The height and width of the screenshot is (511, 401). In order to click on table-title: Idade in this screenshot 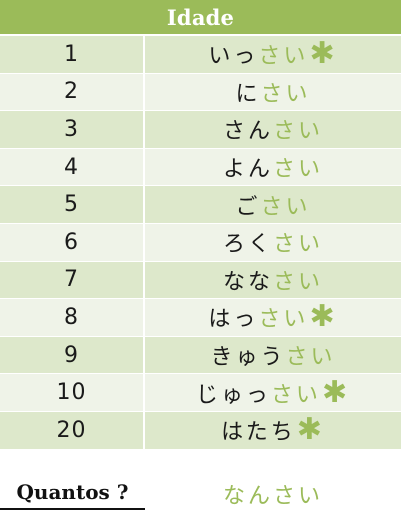, I will do `click(200, 17)`.